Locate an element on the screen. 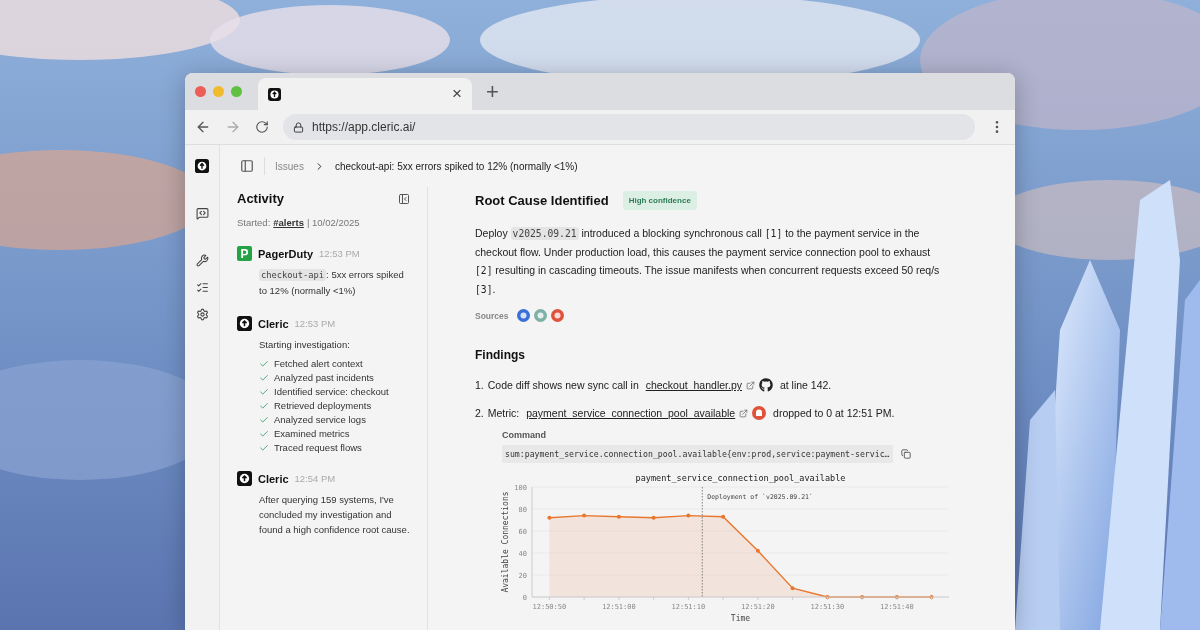  address-field: https://app.cleric.ai/ is located at coordinates (629, 127).